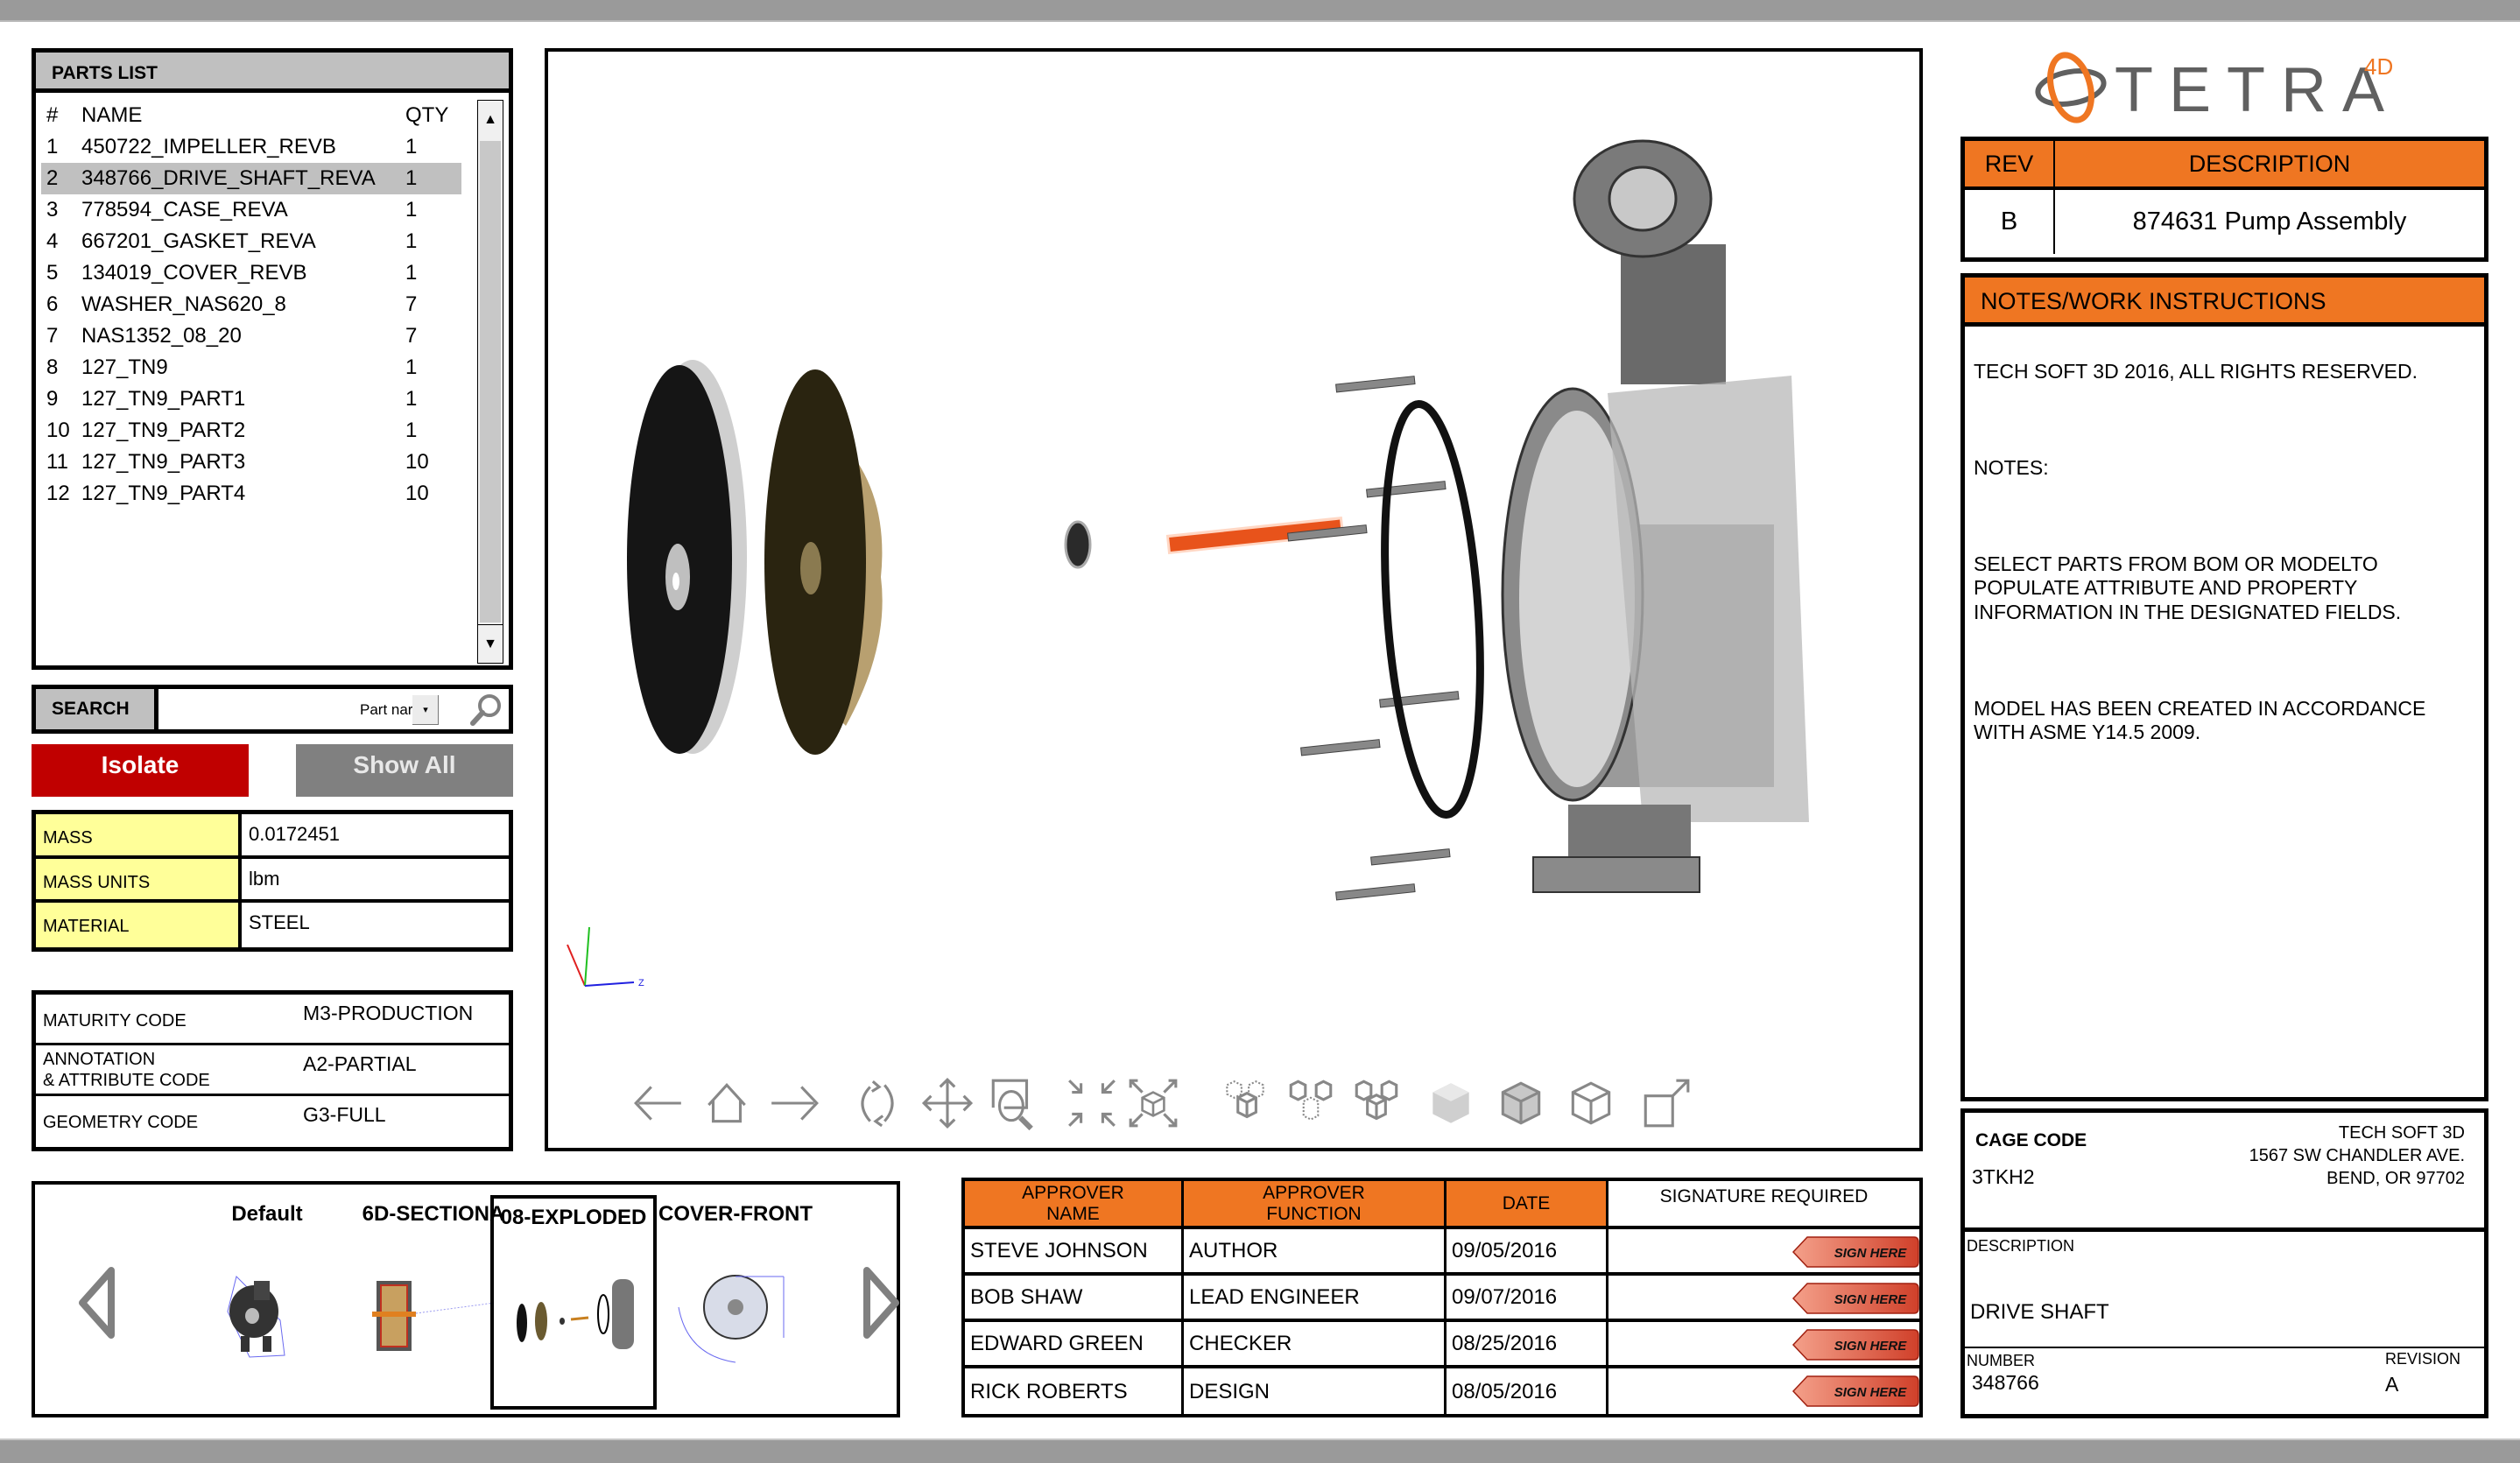 The image size is (2520, 1463). Describe the element at coordinates (1655, 516) in the screenshot. I see `case-part` at that location.